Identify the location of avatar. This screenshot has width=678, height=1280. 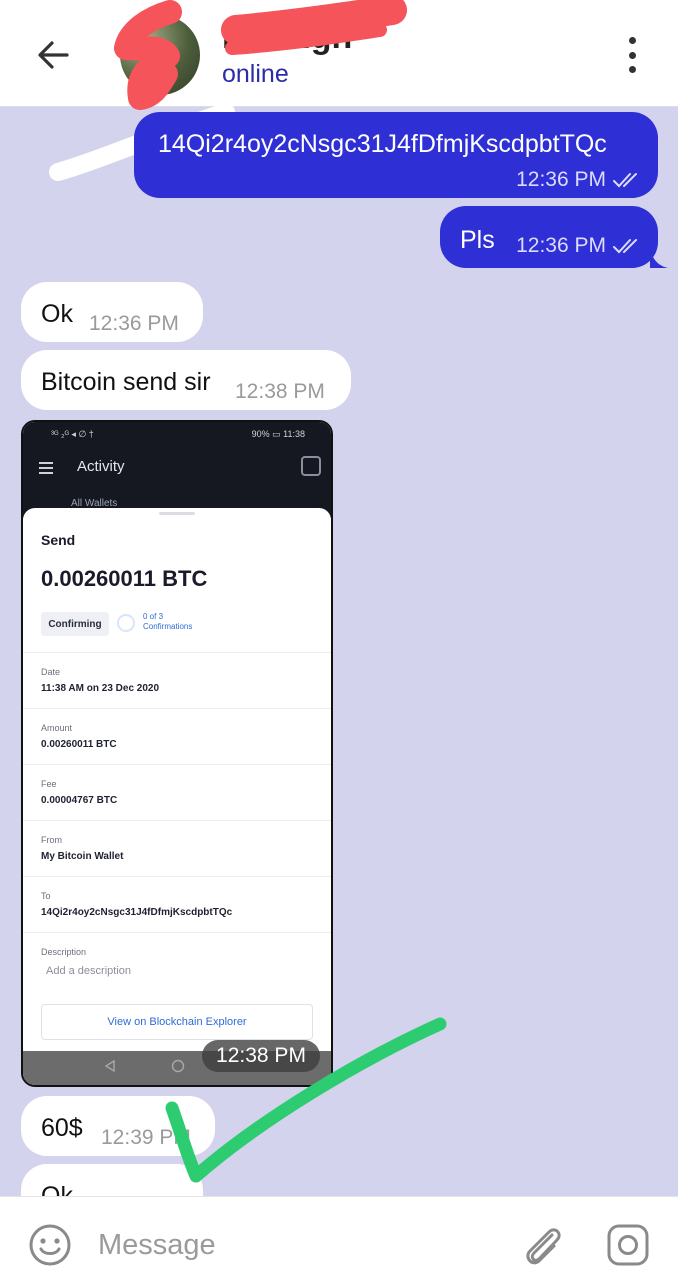
(160, 55).